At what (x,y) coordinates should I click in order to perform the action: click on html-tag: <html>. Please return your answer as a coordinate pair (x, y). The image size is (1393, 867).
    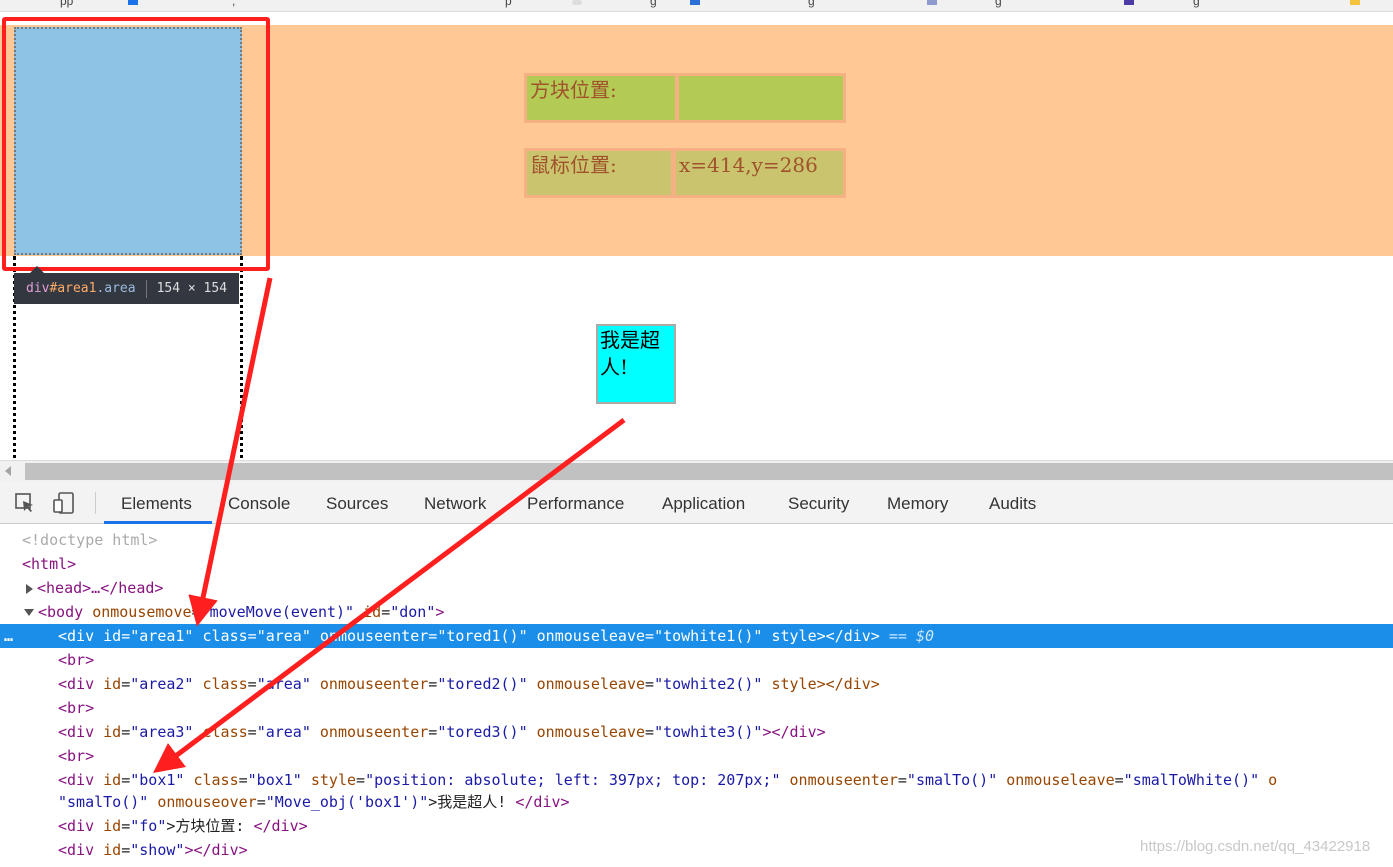
    Looking at the image, I should click on (49, 564).